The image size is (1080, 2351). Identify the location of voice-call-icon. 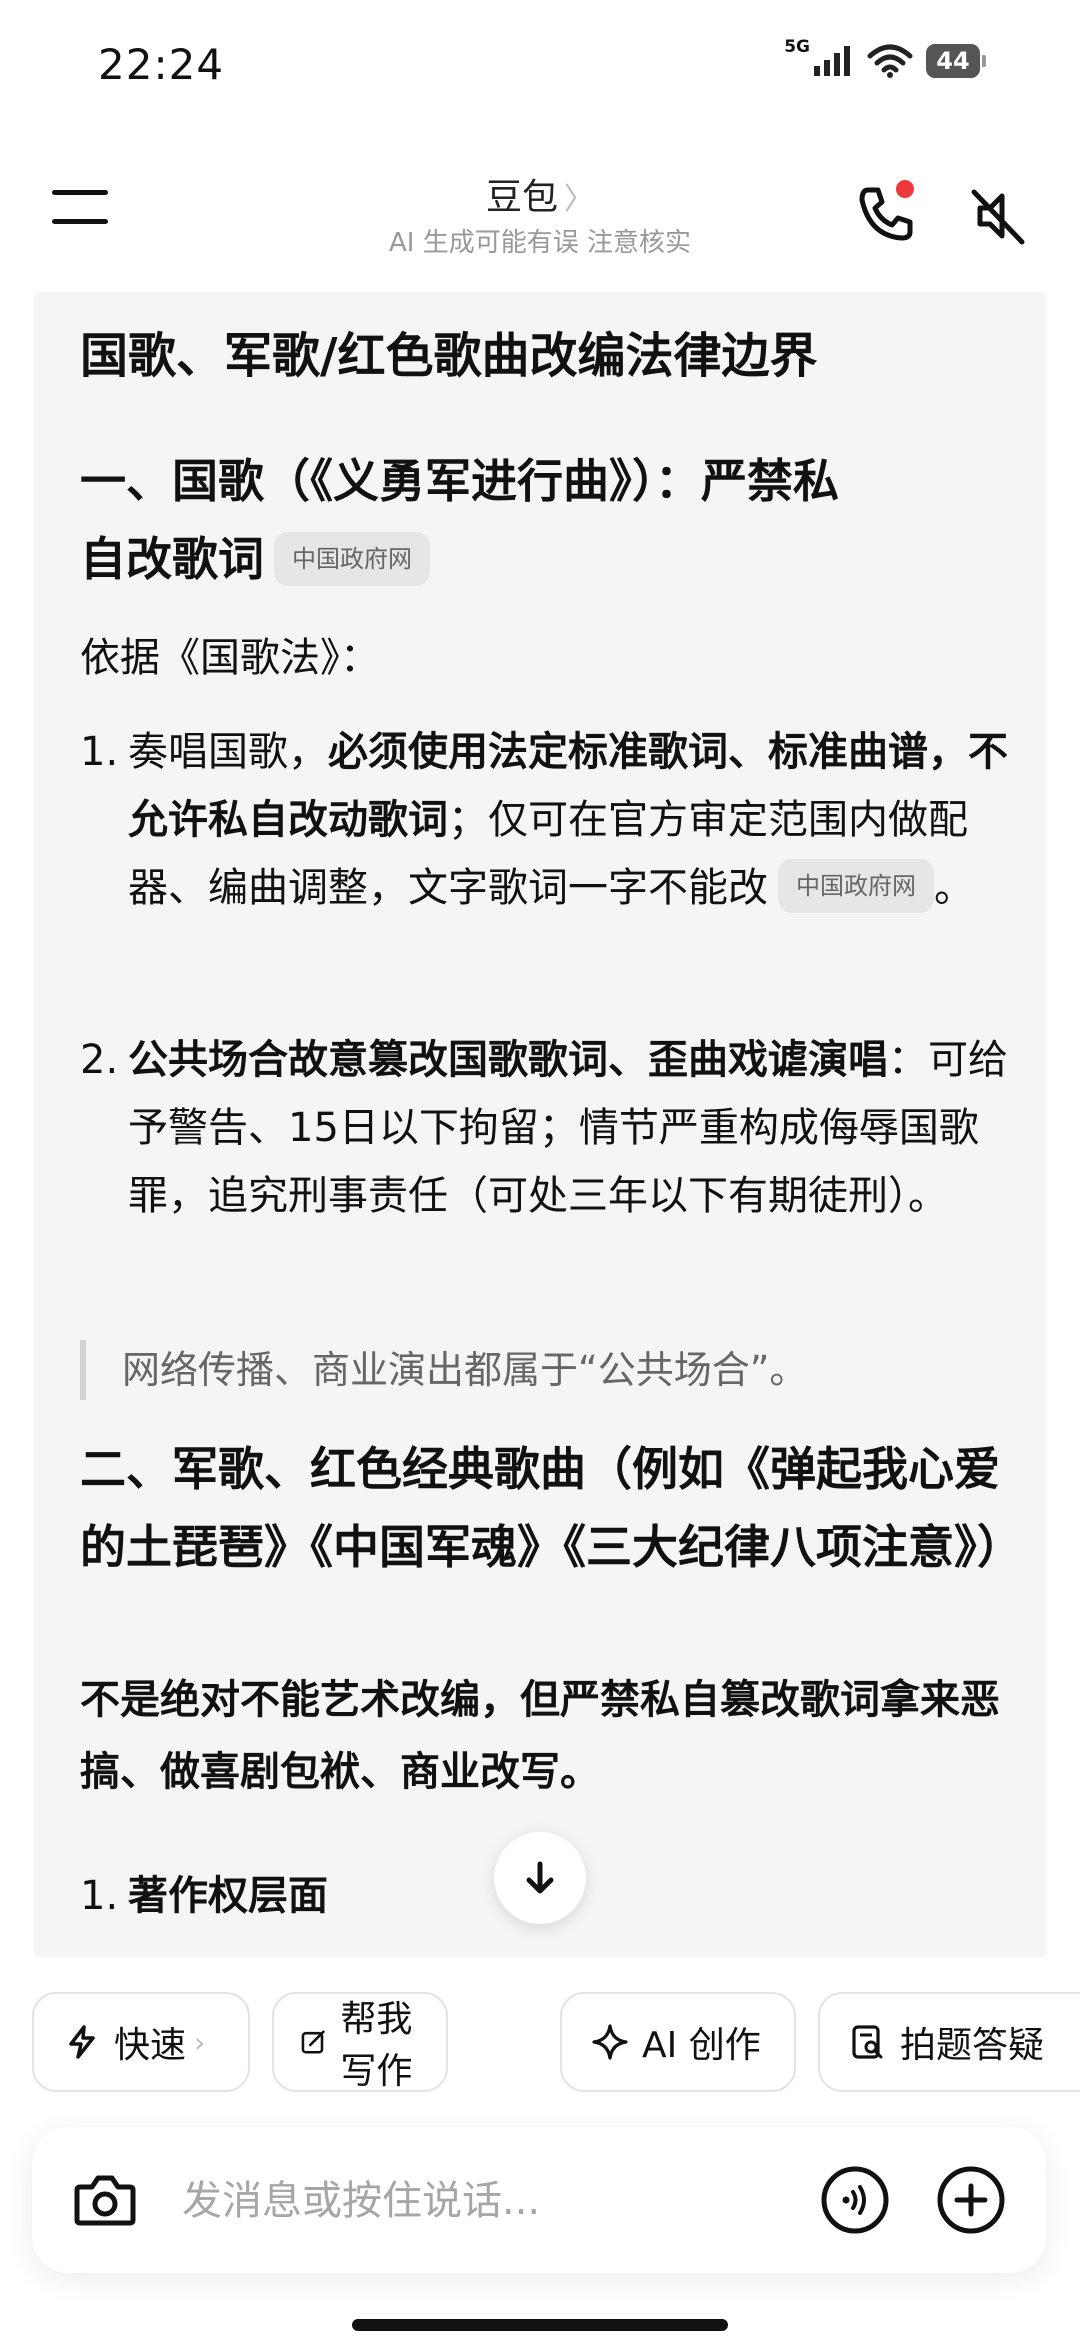
(855, 2200).